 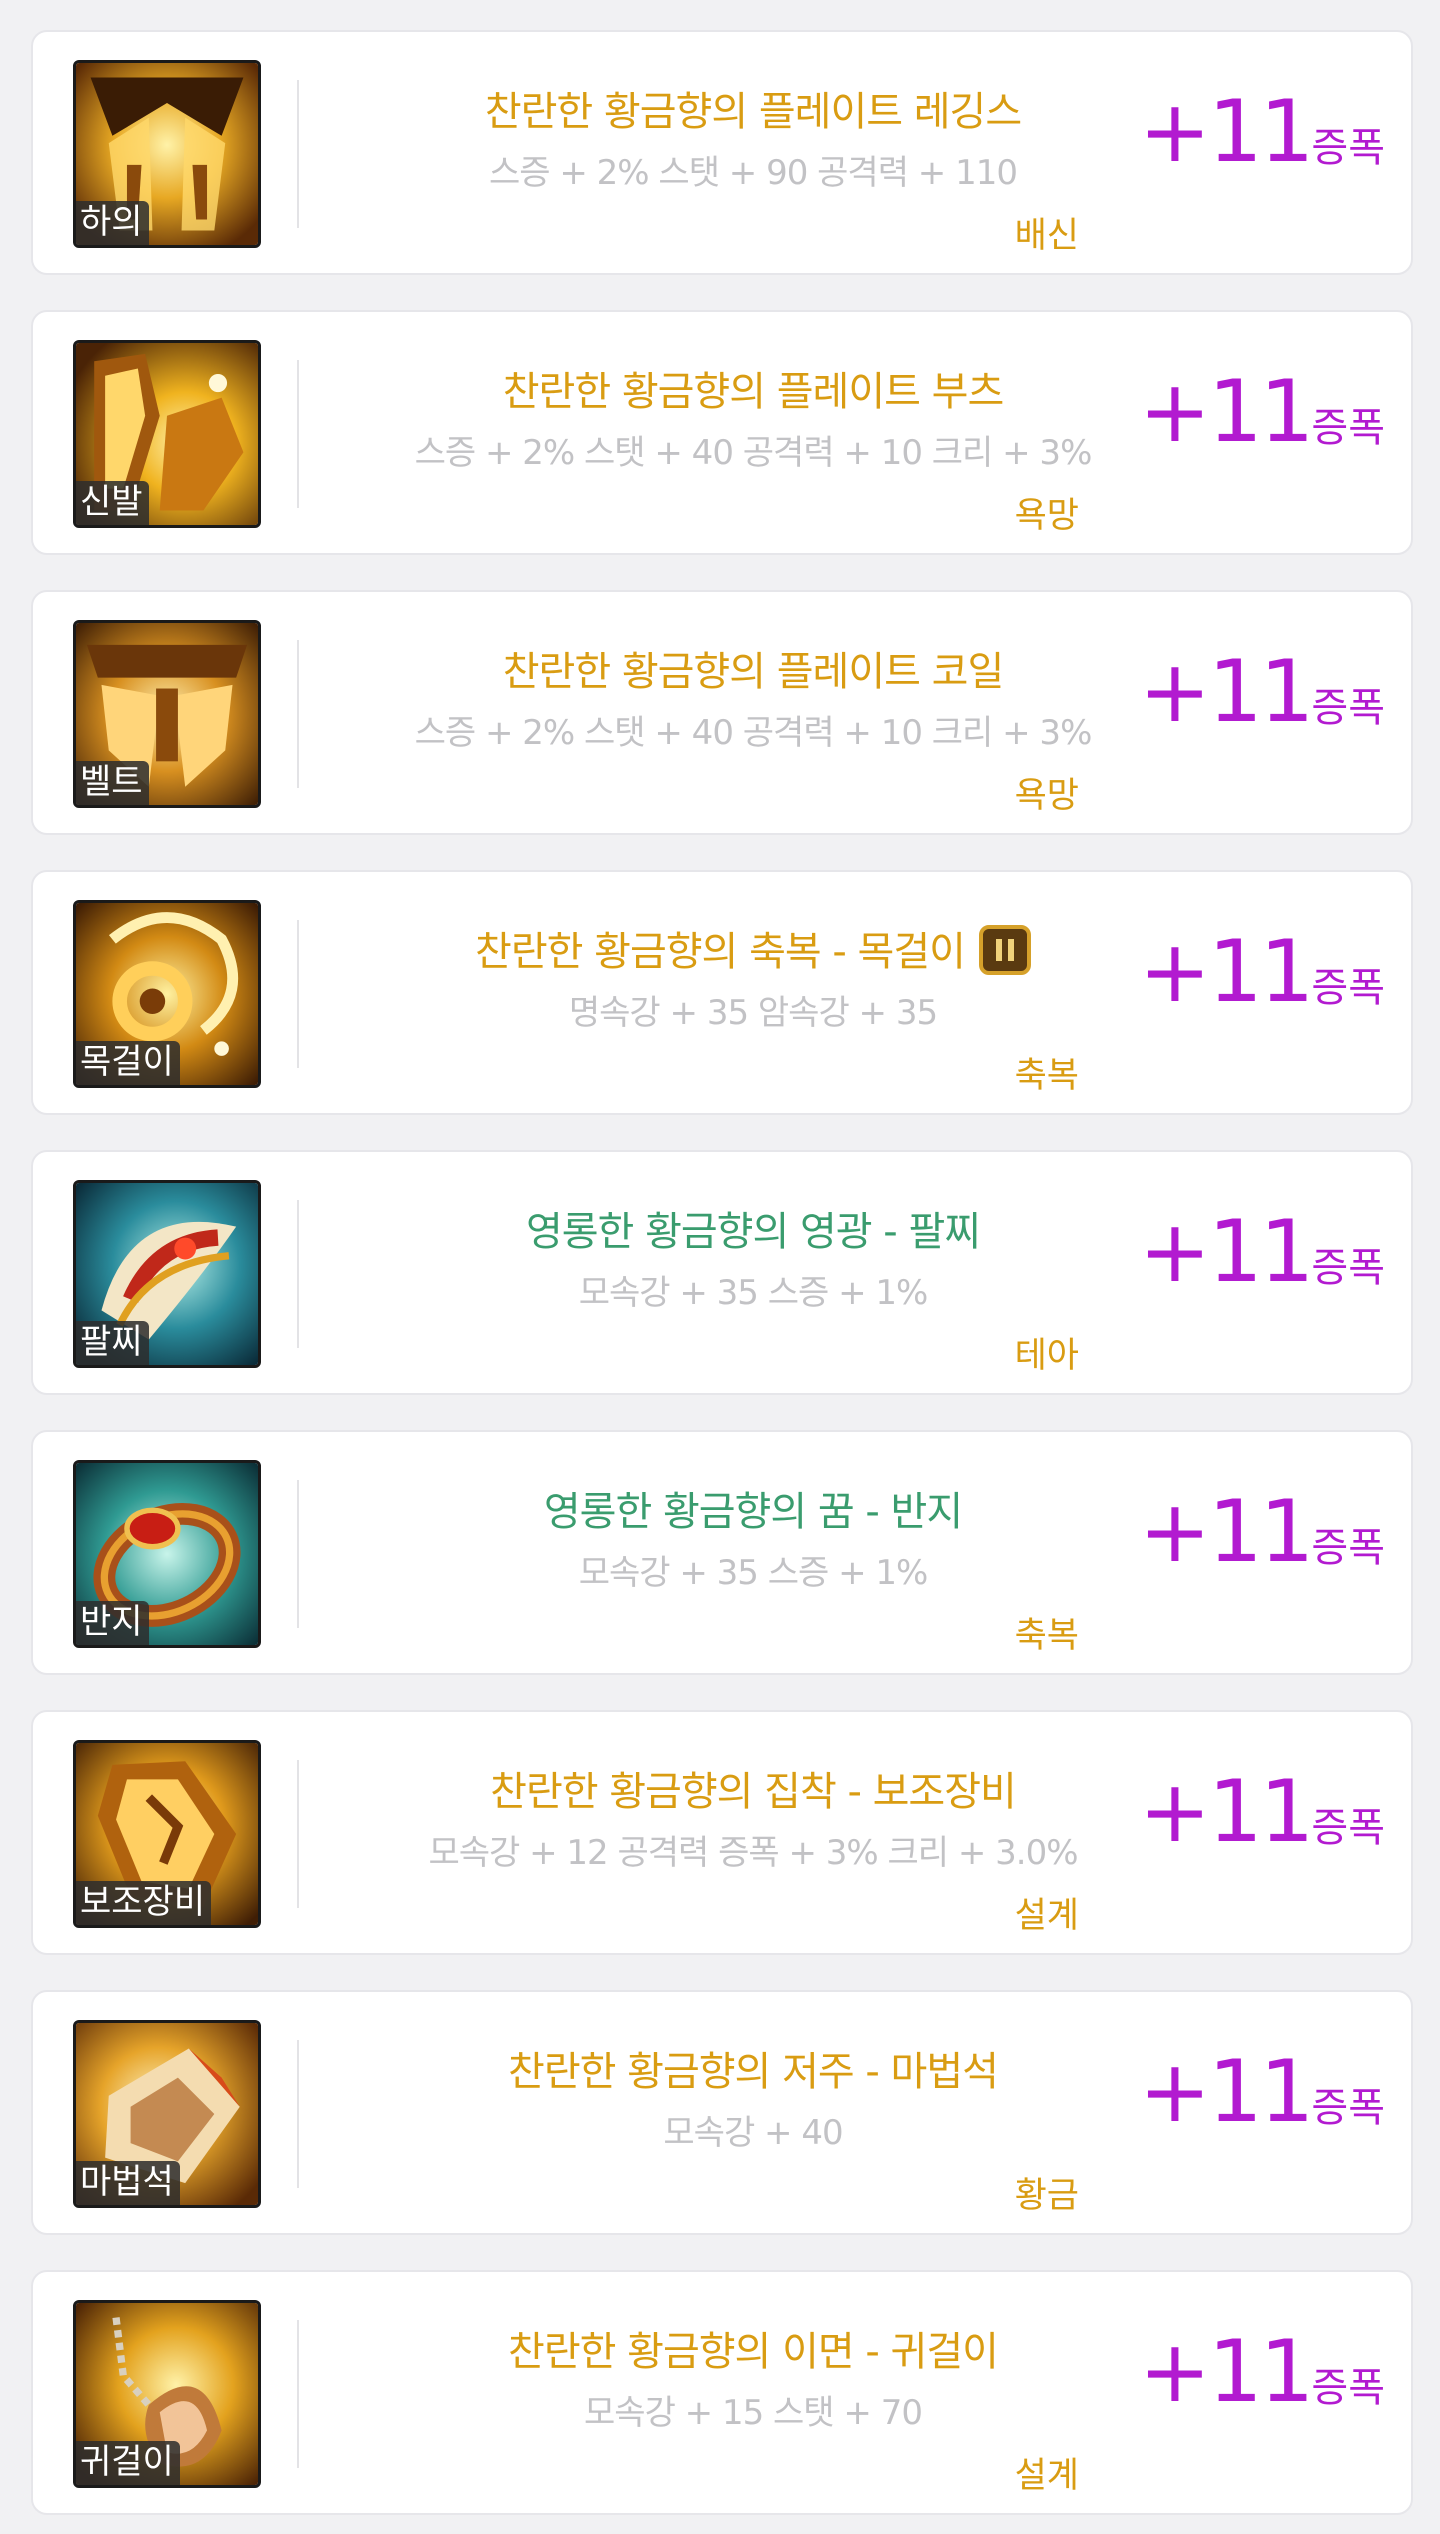 I want to click on set-tag: 황금, so click(x=1046, y=2196).